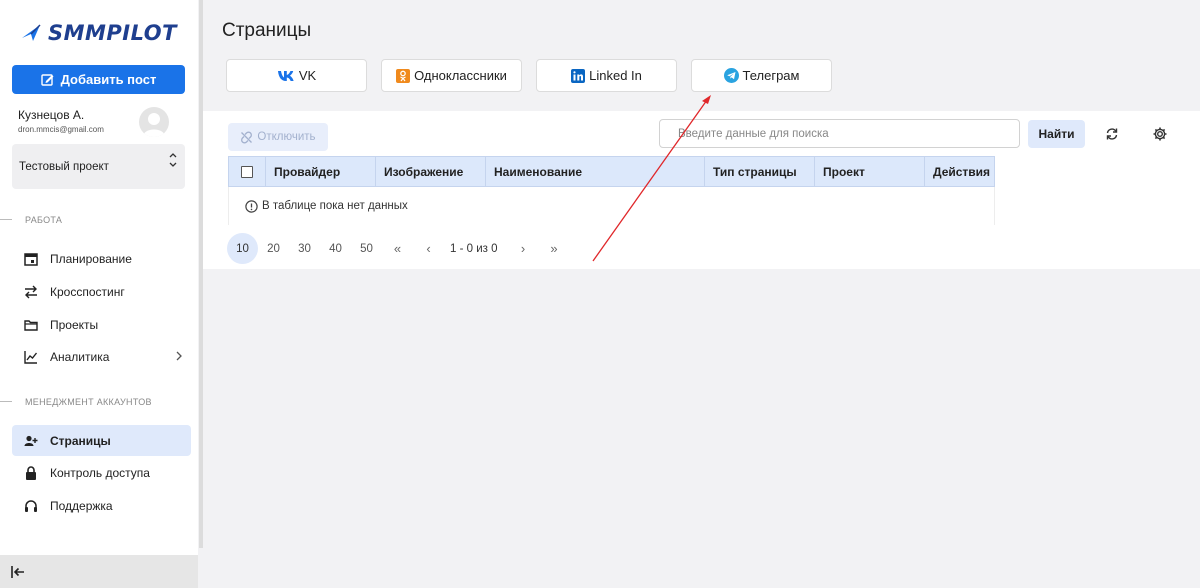 The width and height of the screenshot is (1200, 588). I want to click on nav-item-label: Кросспостинг, so click(87, 291).